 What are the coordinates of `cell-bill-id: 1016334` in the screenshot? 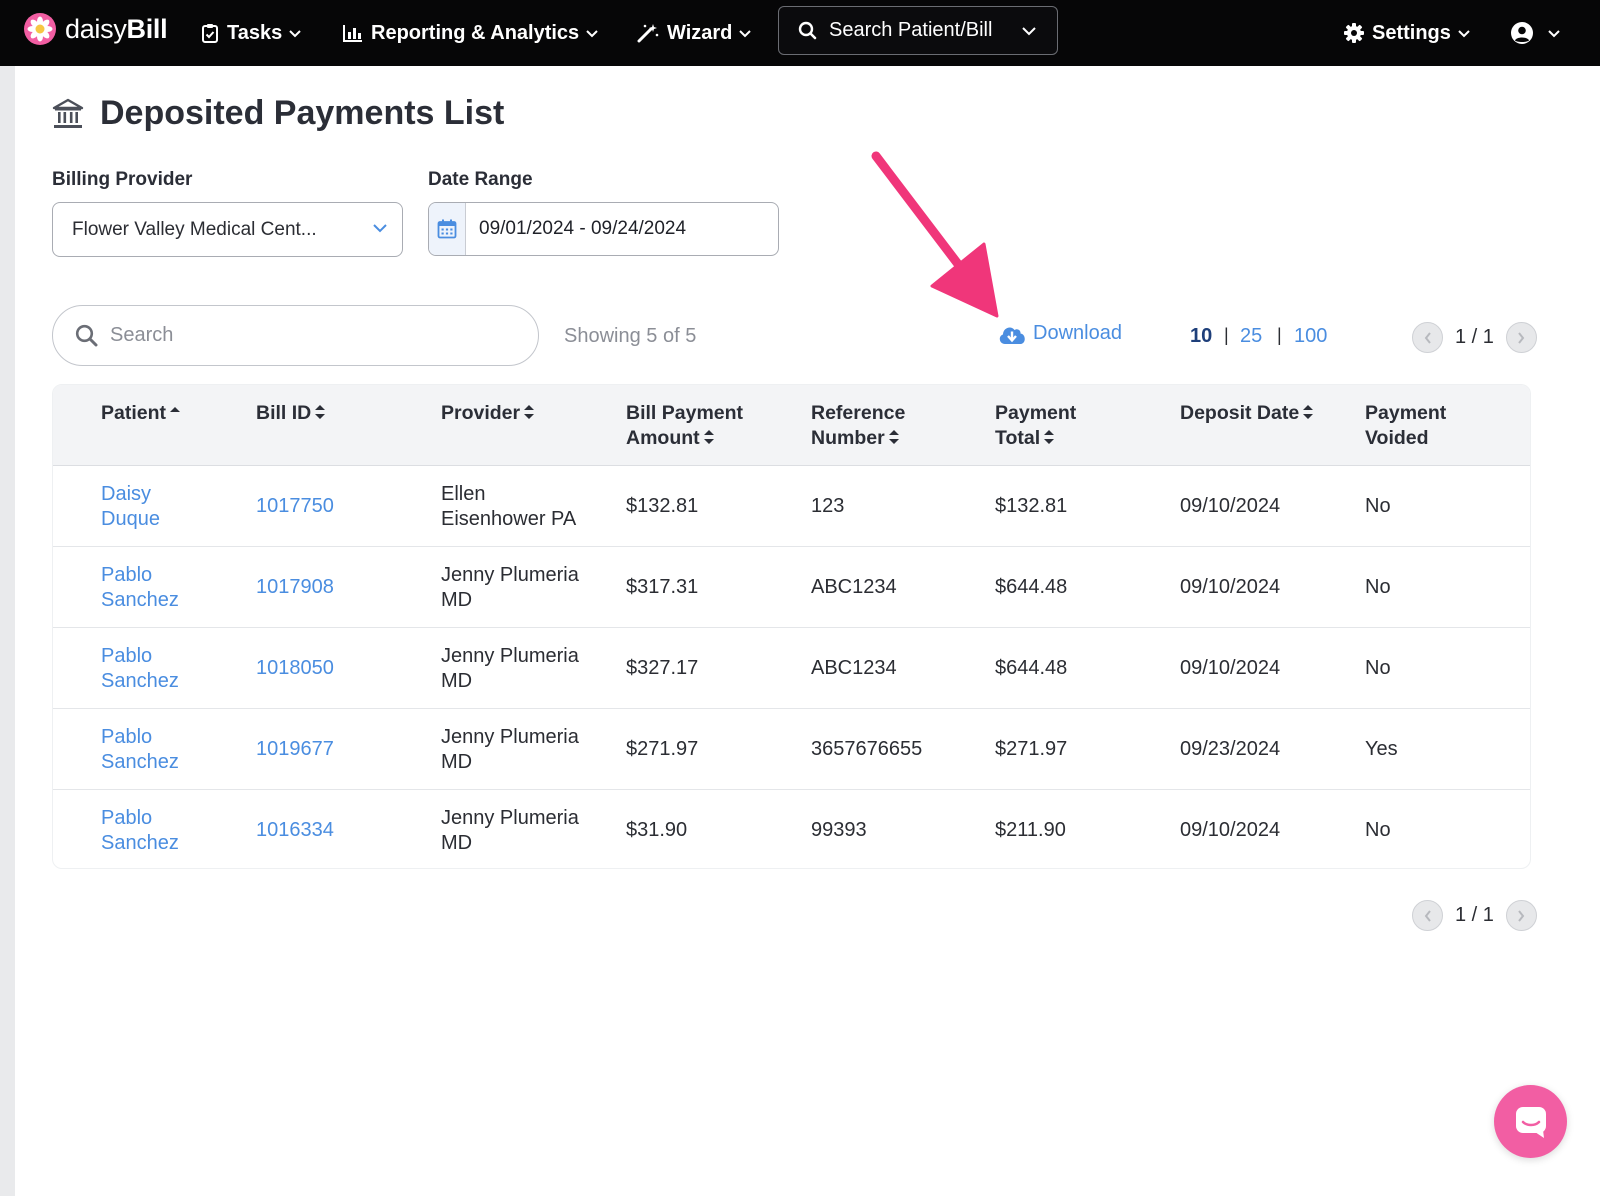 It's located at (295, 829).